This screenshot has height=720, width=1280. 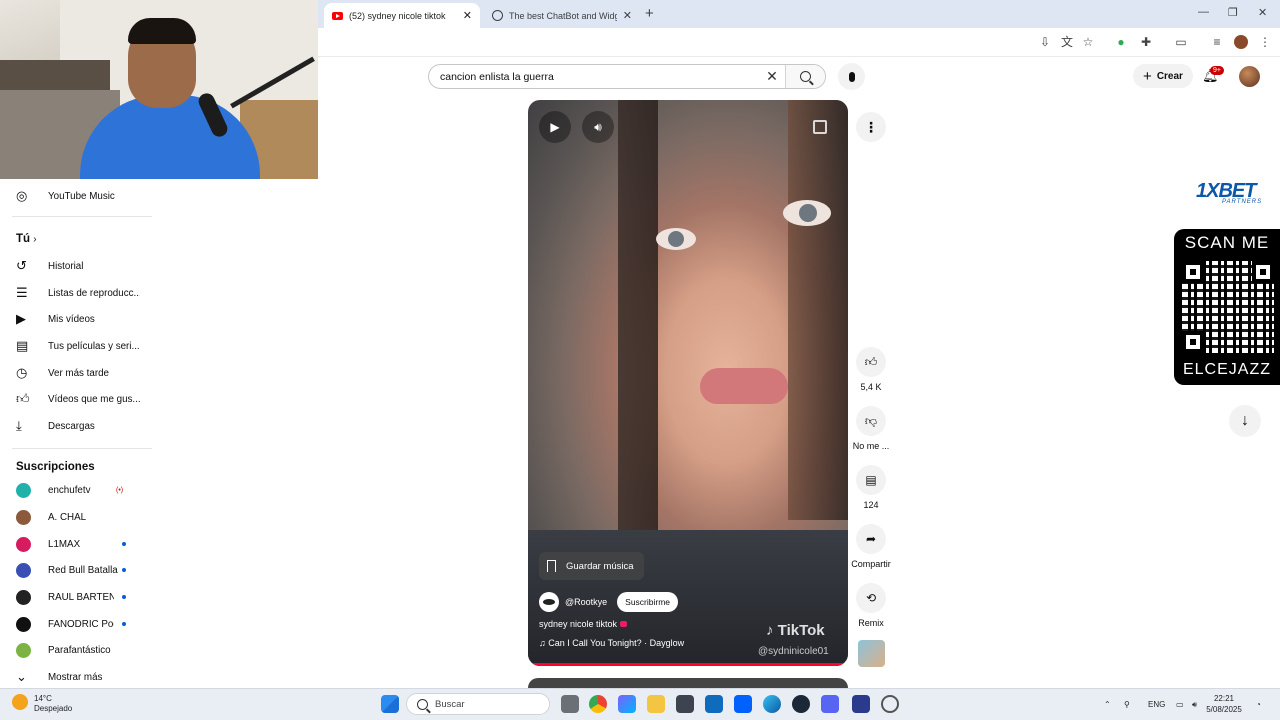 What do you see at coordinates (851, 76) in the screenshot?
I see `voice-search-button` at bounding box center [851, 76].